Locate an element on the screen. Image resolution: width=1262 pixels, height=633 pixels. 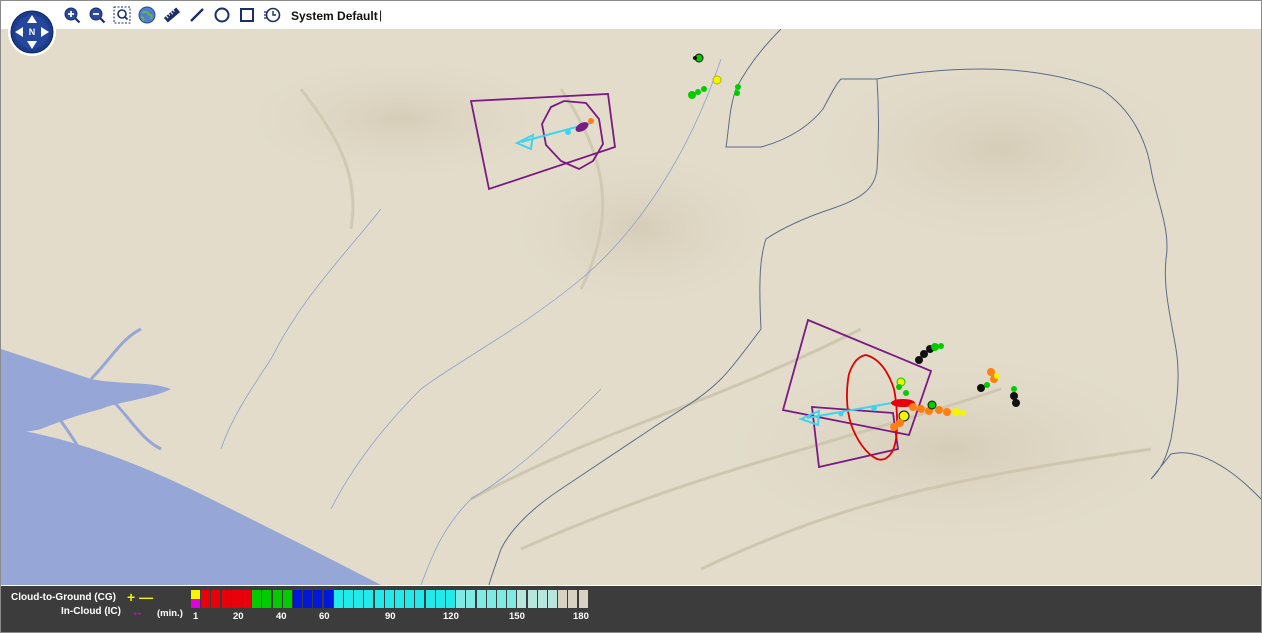
zoom-box-icon is located at coordinates (122, 15).